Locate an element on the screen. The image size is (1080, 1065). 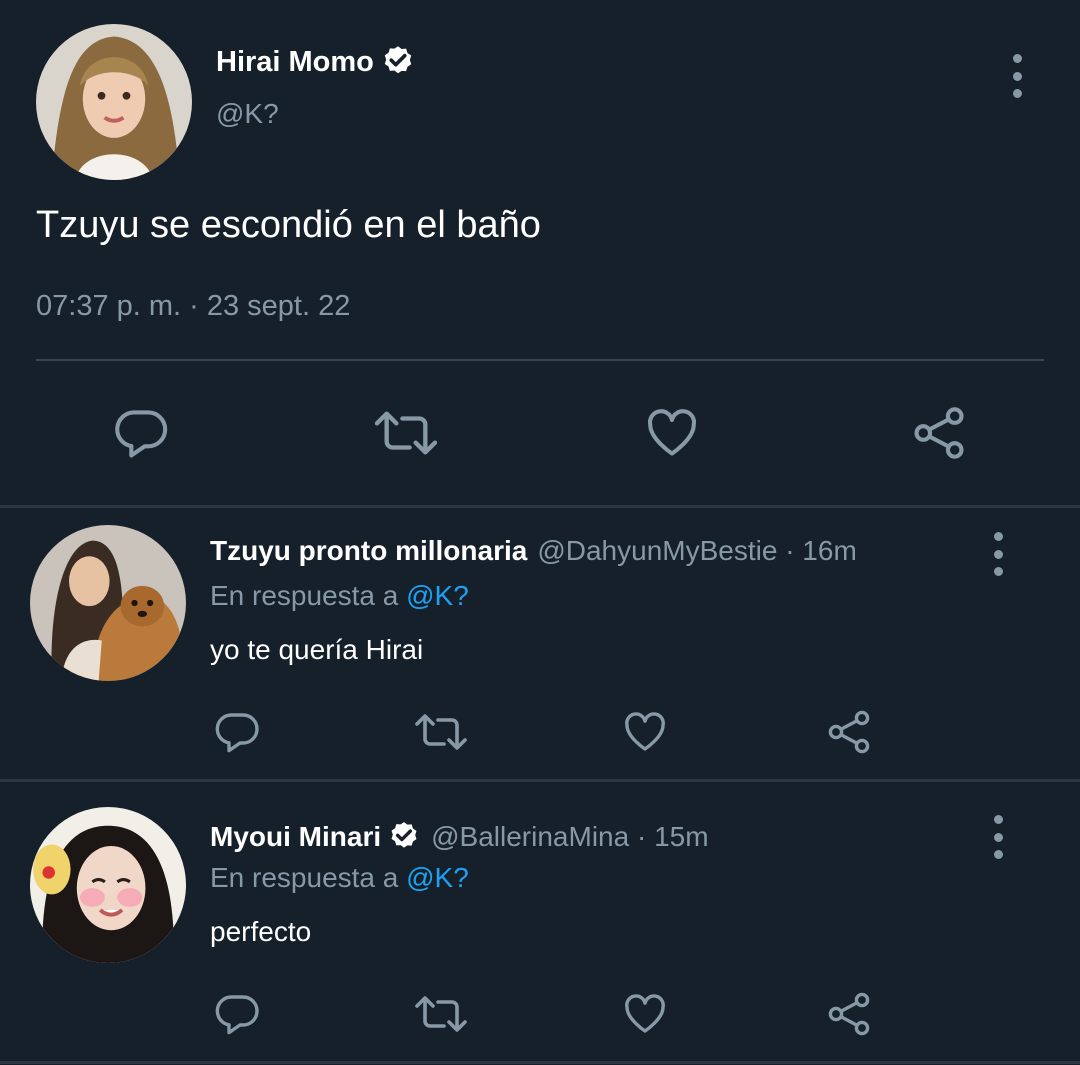
reply-text: perfecto is located at coordinates (261, 931).